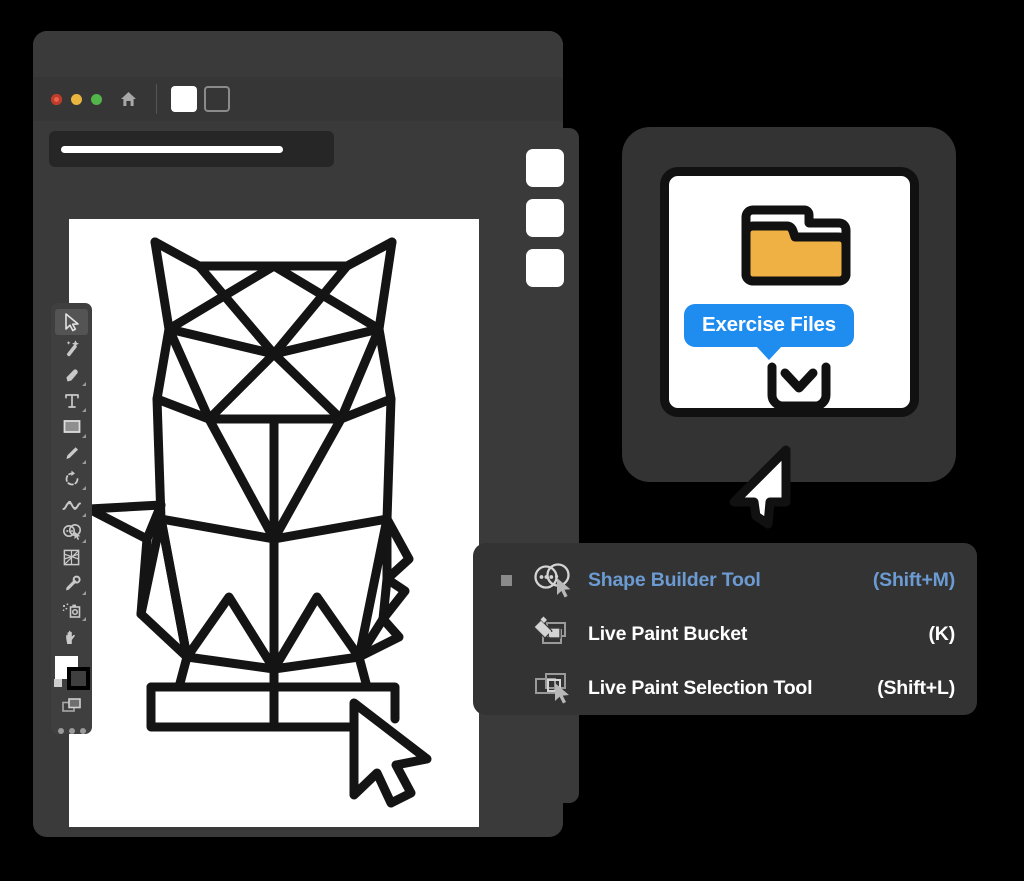 The image size is (1024, 881). I want to click on live-paint-bucket-icon, so click(552, 634).